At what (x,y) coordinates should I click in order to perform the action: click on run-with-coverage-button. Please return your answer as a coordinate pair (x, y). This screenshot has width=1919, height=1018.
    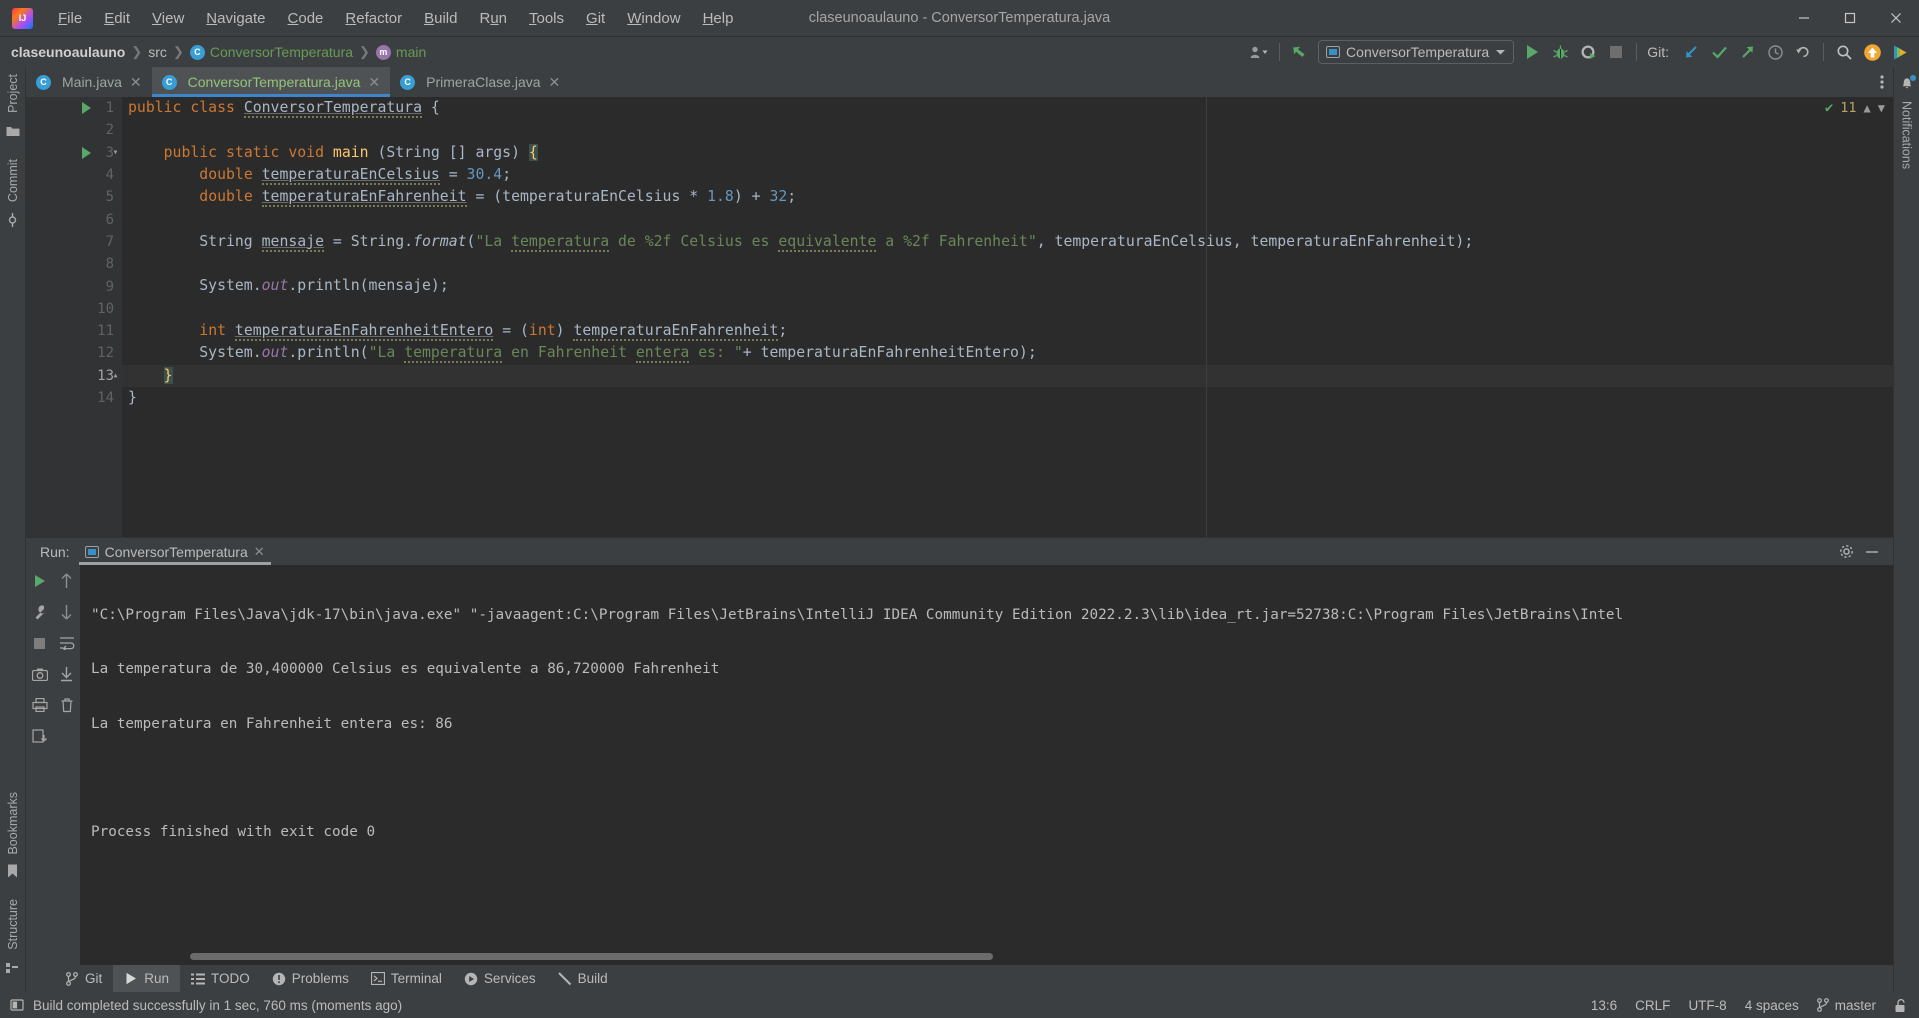
    Looking at the image, I should click on (1588, 52).